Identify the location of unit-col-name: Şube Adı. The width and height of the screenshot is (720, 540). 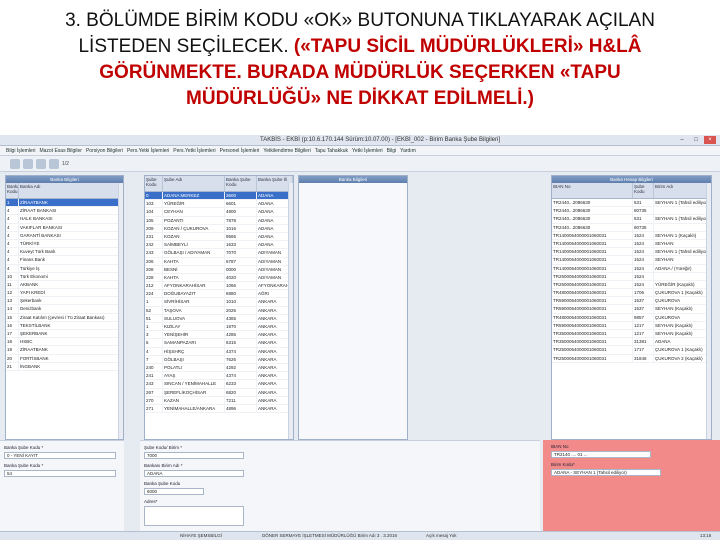
(194, 183).